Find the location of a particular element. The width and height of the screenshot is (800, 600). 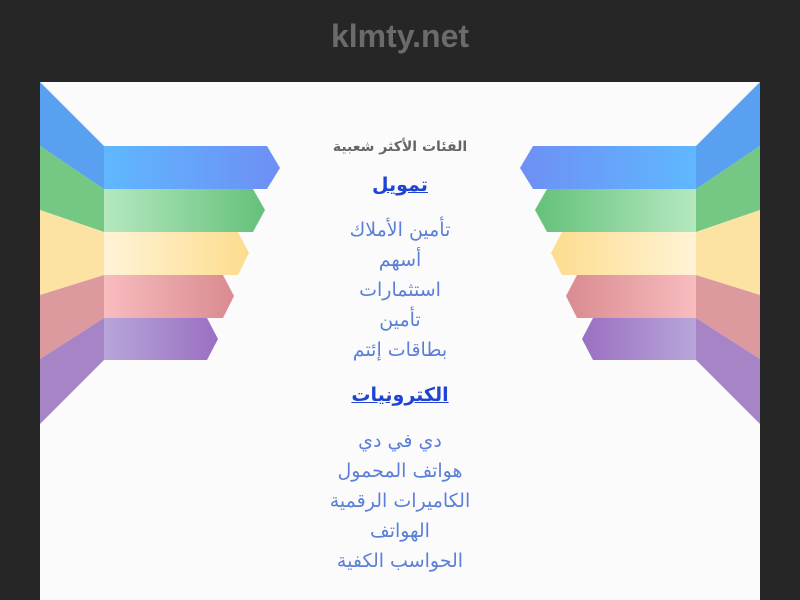

category-title-finance: تمويل is located at coordinates (400, 185).